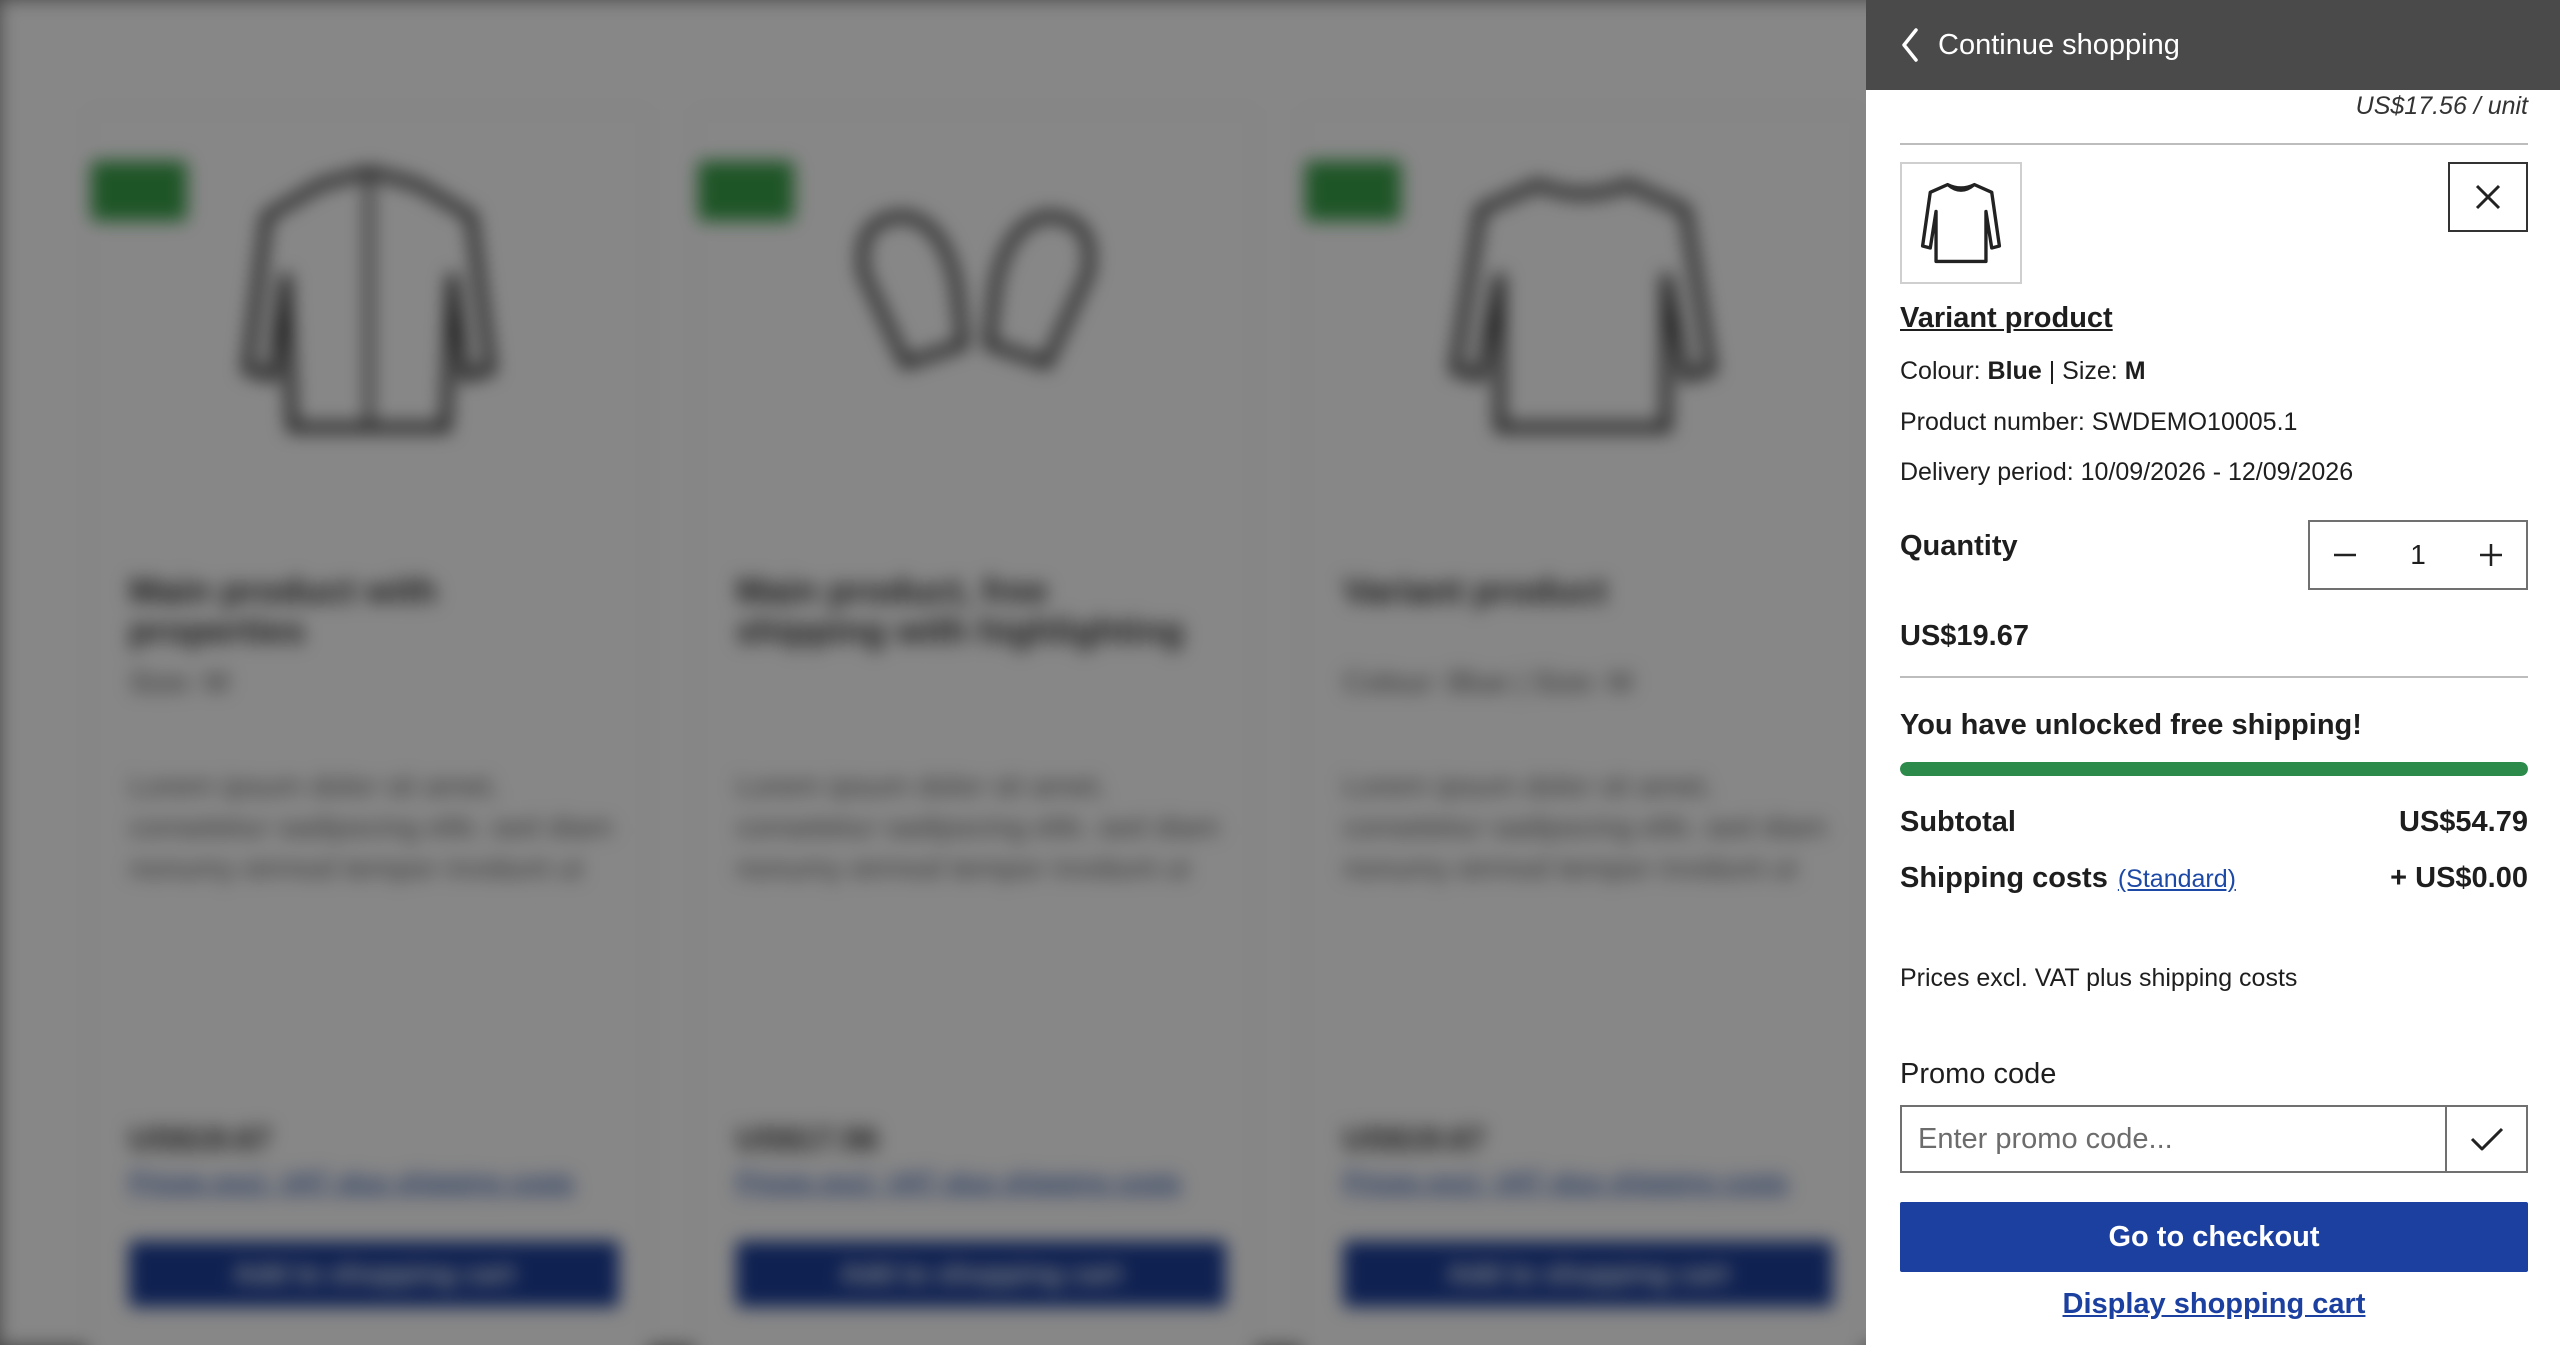  Describe the element at coordinates (1958, 822) in the screenshot. I see `subtotal-label: Subtotal` at that location.